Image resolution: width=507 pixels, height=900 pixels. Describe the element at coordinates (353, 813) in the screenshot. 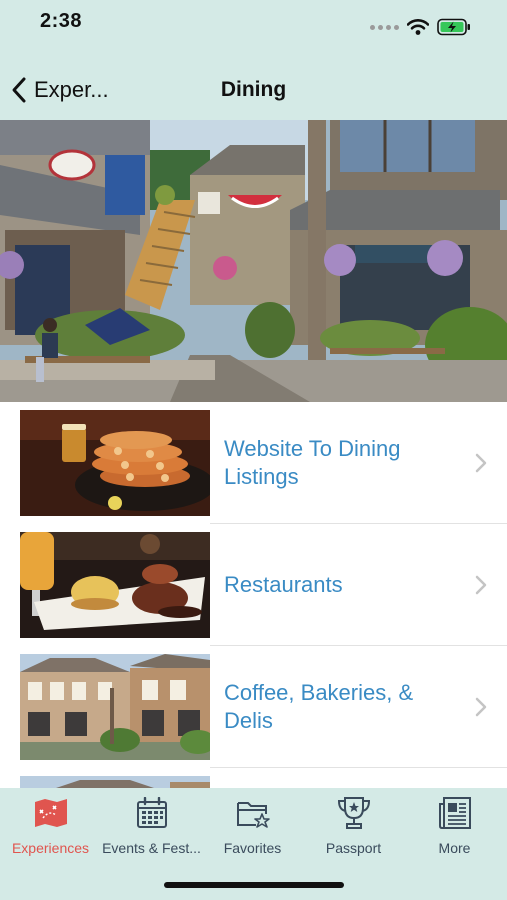

I see `trophy-icon` at that location.